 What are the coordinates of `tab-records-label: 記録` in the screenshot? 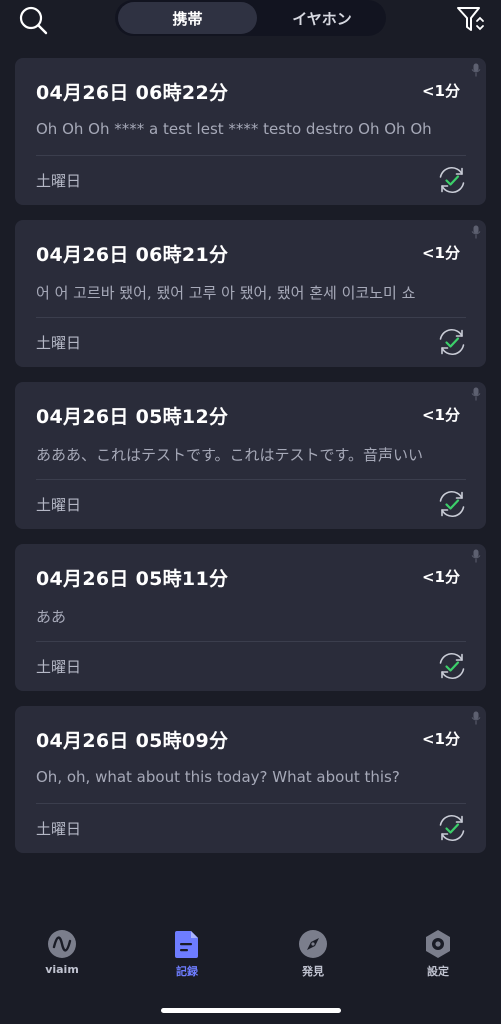 It's located at (187, 971).